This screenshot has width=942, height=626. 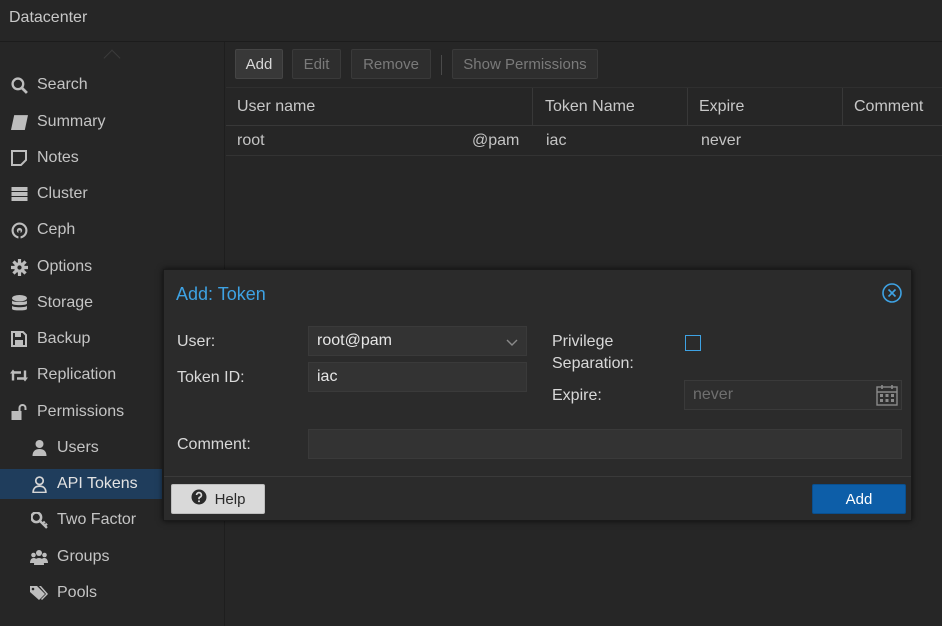 I want to click on server-icon, so click(x=19, y=194).